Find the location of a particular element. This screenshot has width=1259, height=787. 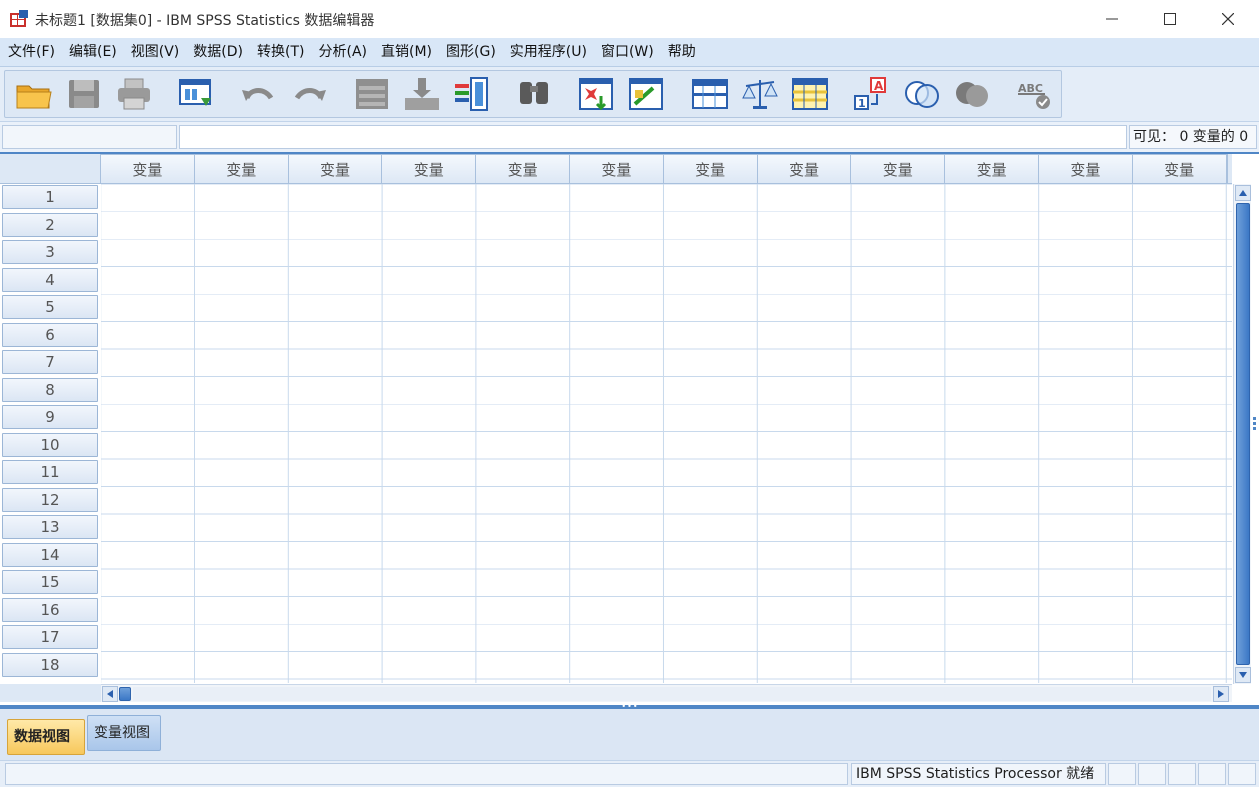

maximize-icon is located at coordinates (1170, 19).